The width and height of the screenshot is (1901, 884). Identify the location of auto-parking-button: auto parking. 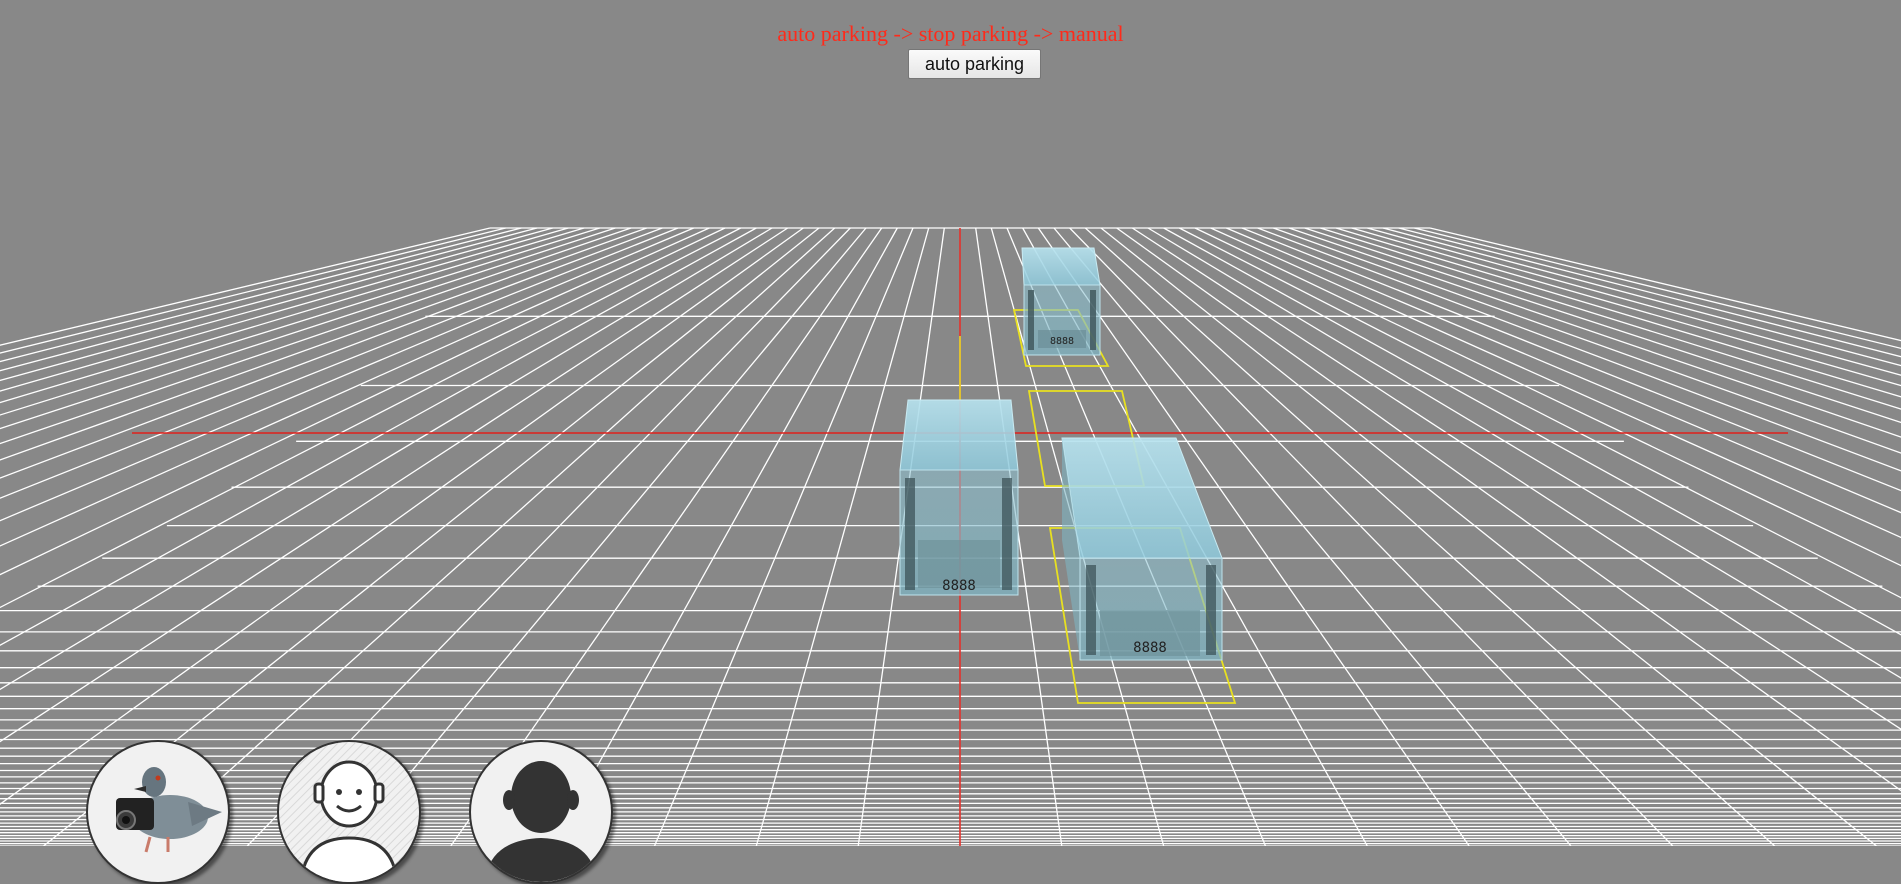
(974, 64).